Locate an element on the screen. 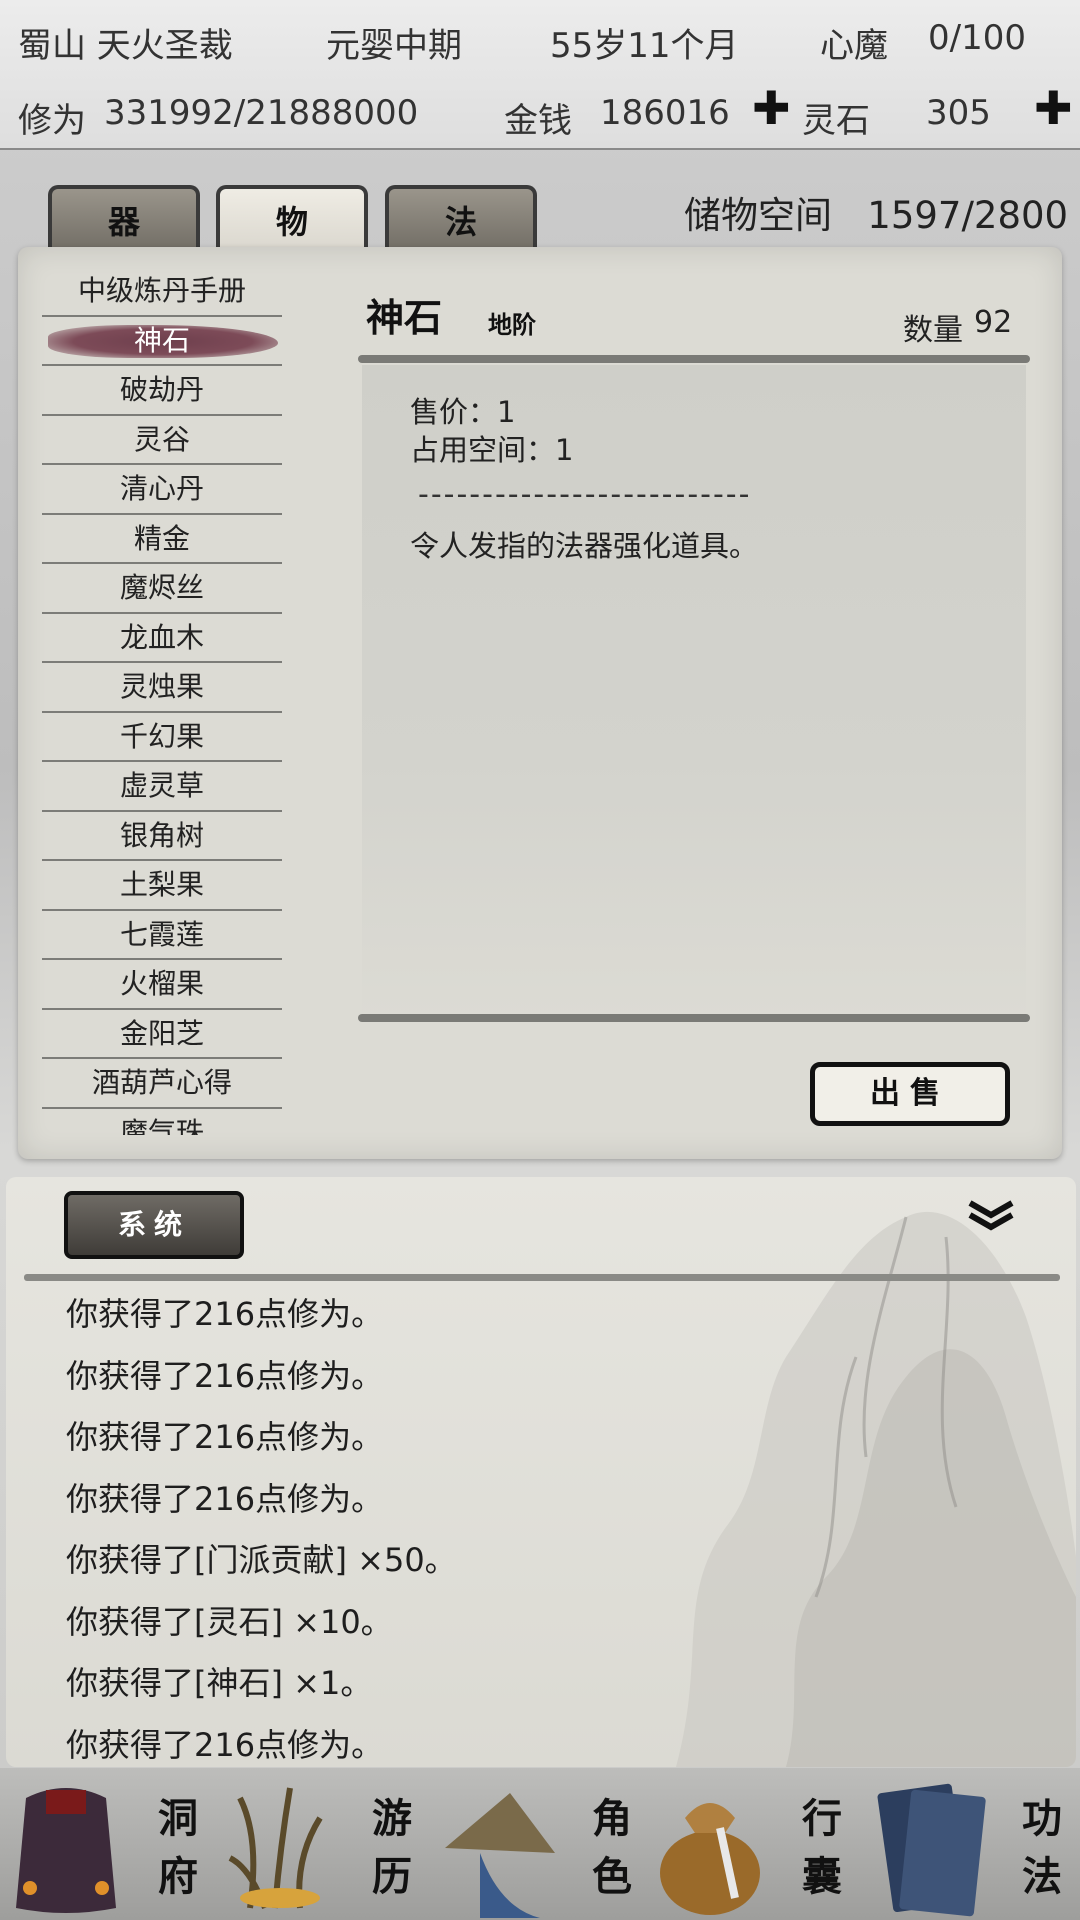 The height and width of the screenshot is (1920, 1080). double-chevron-down-icon is located at coordinates (991, 1216).